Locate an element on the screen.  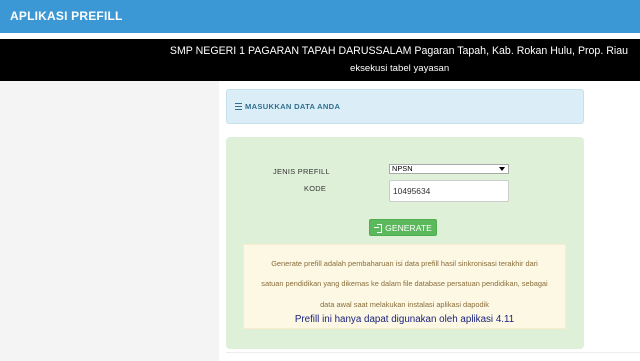
kode-input: 10495634 is located at coordinates (449, 191).